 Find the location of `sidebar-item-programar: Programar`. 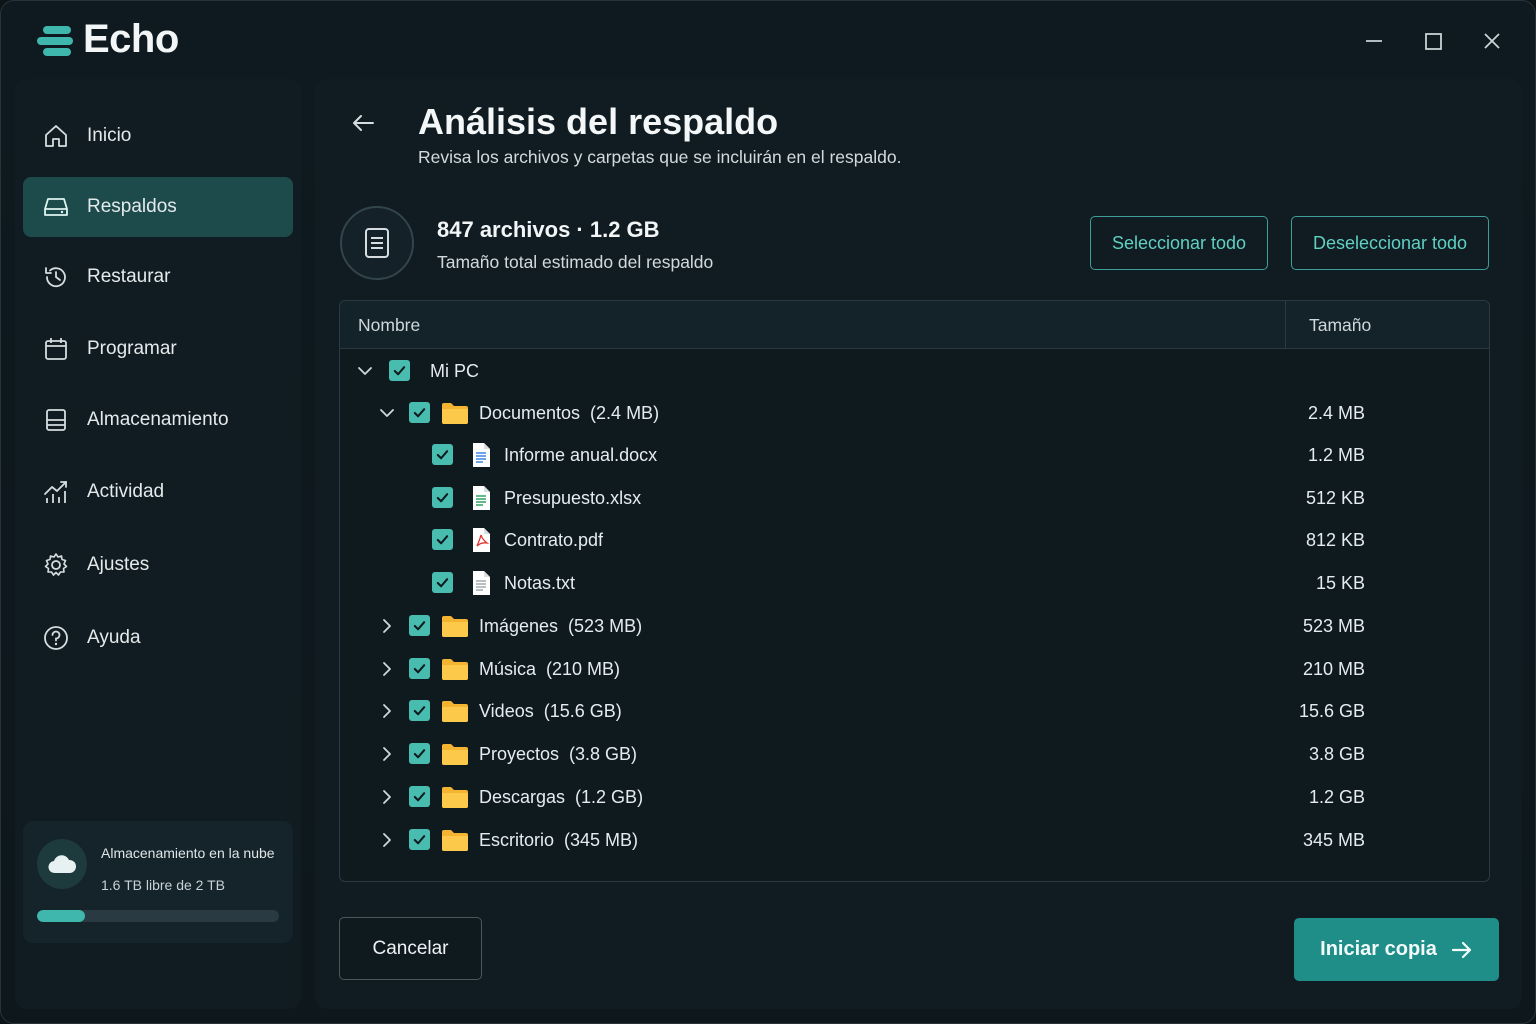

sidebar-item-programar: Programar is located at coordinates (158, 349).